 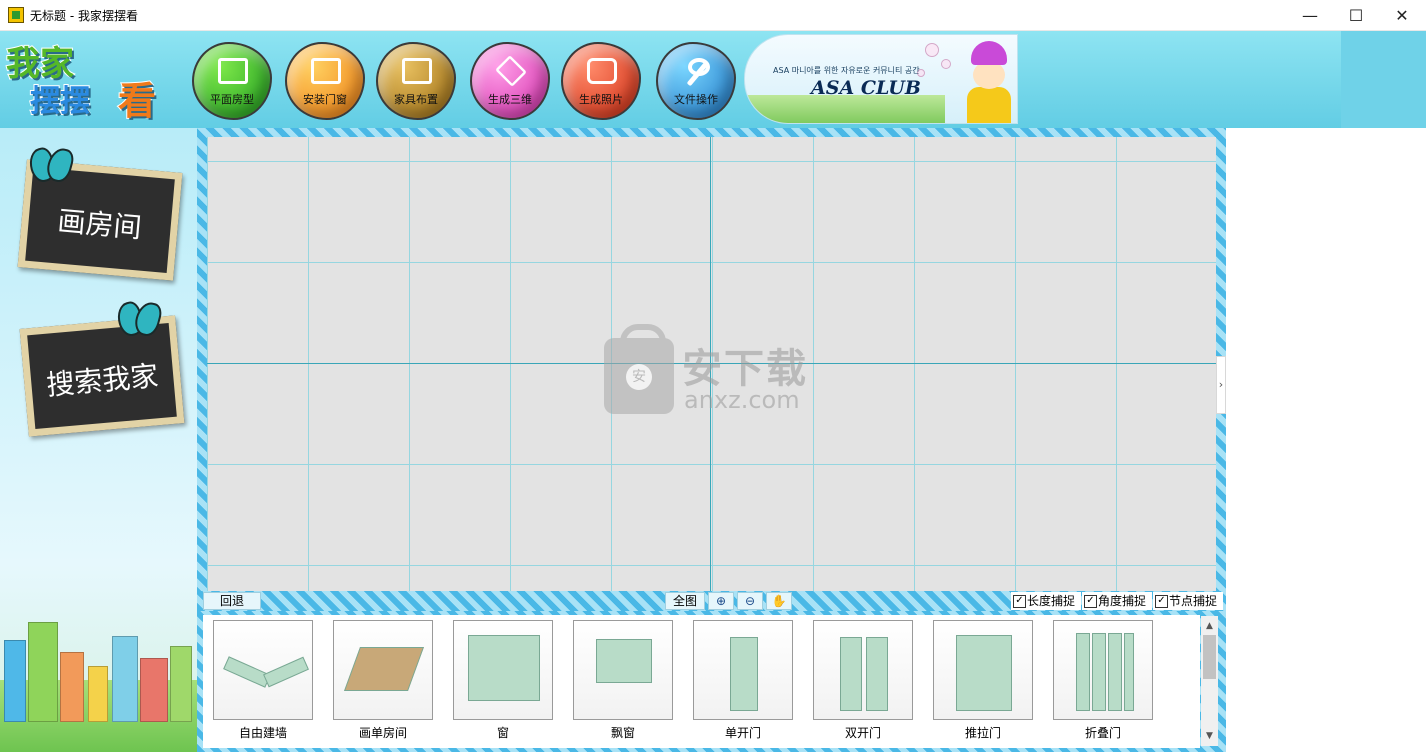 What do you see at coordinates (697, 73) in the screenshot?
I see `wrench-icon` at bounding box center [697, 73].